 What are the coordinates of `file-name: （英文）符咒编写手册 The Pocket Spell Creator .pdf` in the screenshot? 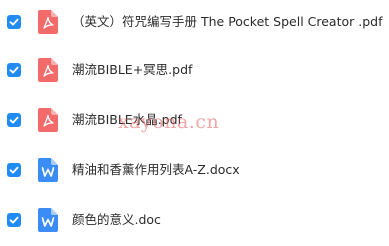 It's located at (227, 22).